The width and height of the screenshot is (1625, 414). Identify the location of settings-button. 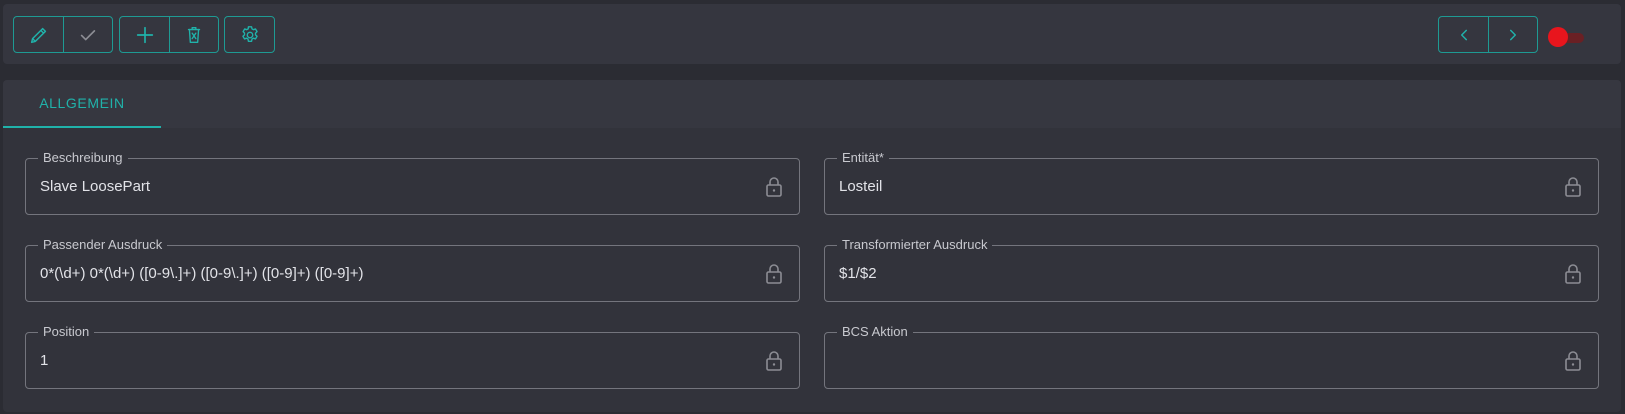
(249, 34).